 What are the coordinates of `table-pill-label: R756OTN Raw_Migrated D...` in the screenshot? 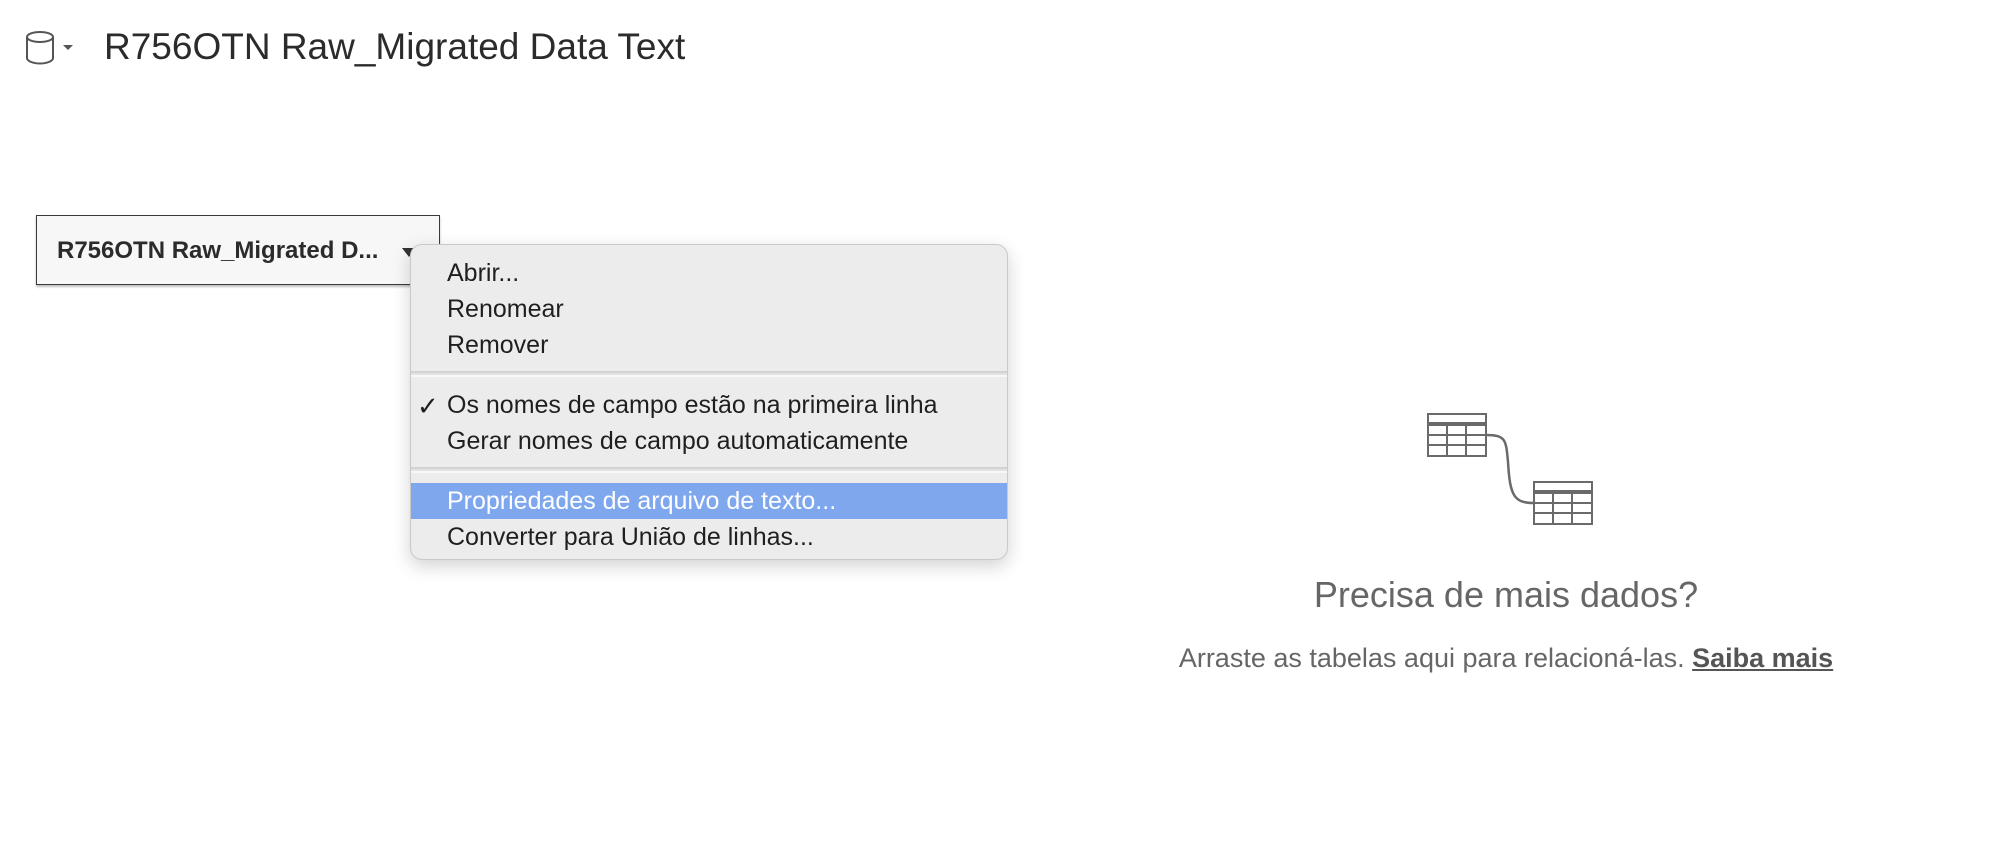 It's located at (218, 250).